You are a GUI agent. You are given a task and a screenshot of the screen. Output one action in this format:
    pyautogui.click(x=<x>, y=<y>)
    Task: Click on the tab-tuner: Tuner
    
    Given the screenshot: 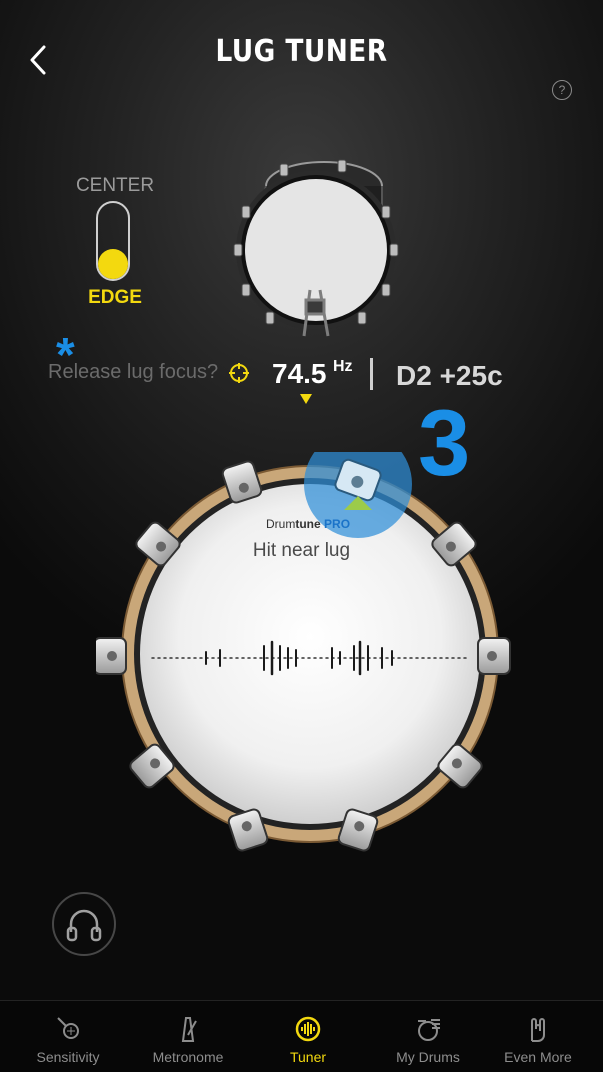 What is the action you would take?
    pyautogui.click(x=308, y=1036)
    